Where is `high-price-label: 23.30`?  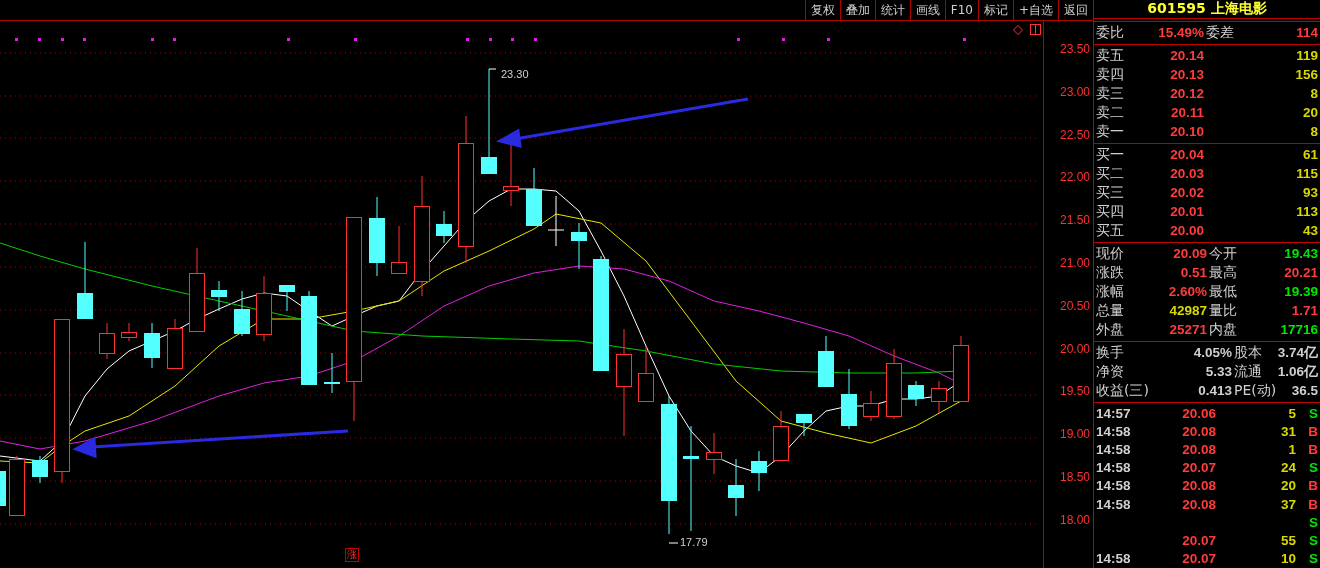 high-price-label: 23.30 is located at coordinates (515, 74).